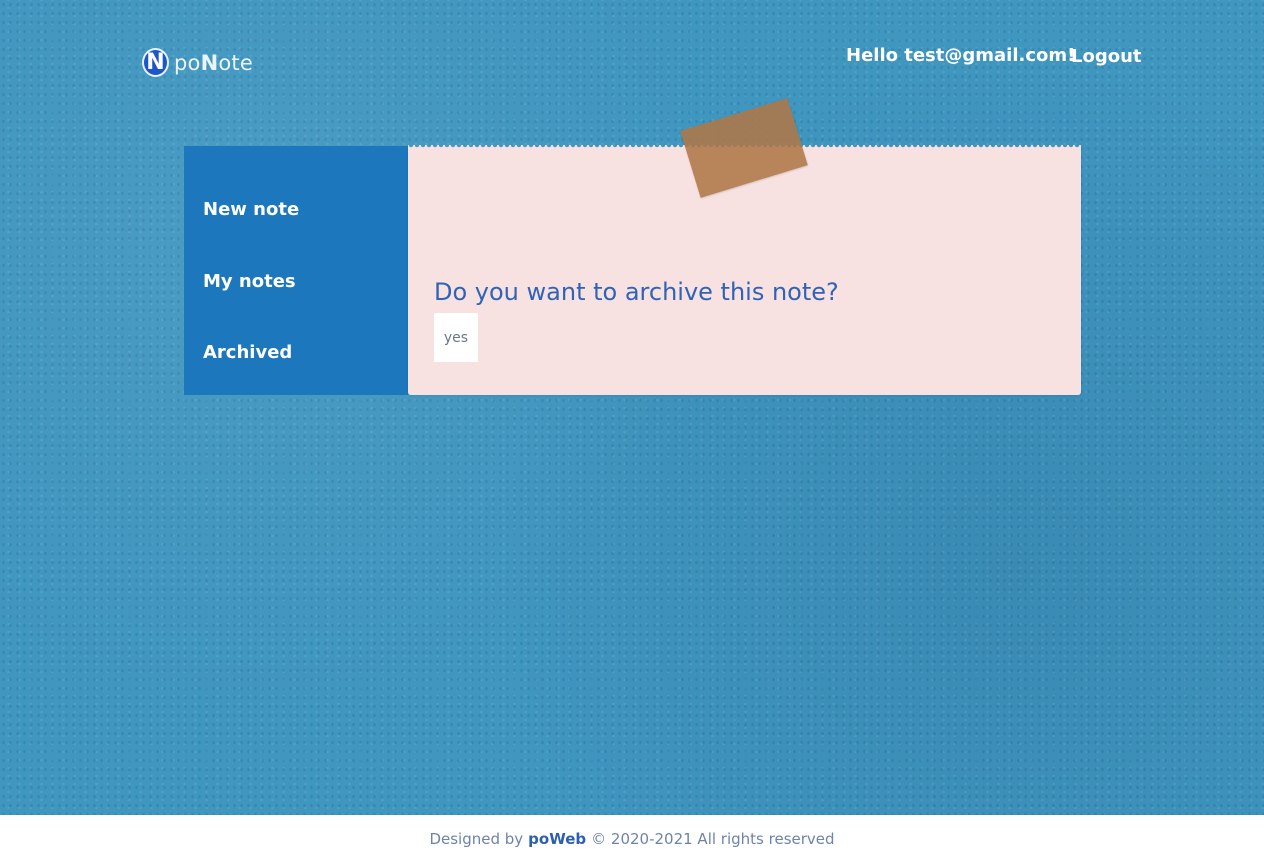  I want to click on footer-copyright: © 2020-2021 All rights reserved, so click(713, 838).